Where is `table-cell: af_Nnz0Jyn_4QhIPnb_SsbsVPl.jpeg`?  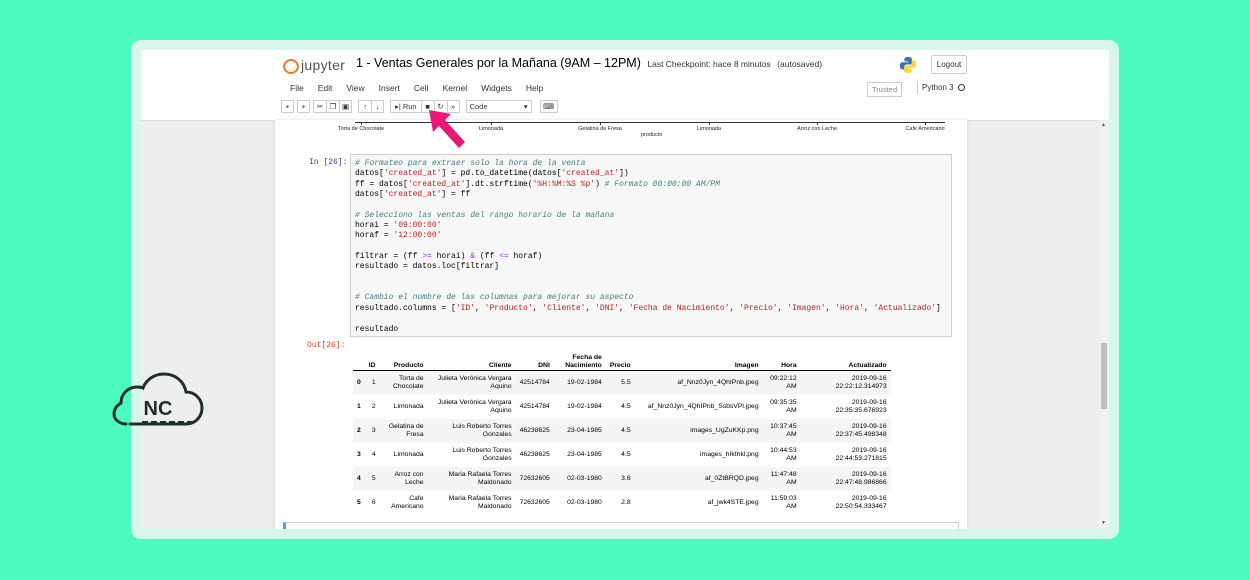 table-cell: af_Nnz0Jyn_4QhIPnb_SsbsVPl.jpeg is located at coordinates (703, 406).